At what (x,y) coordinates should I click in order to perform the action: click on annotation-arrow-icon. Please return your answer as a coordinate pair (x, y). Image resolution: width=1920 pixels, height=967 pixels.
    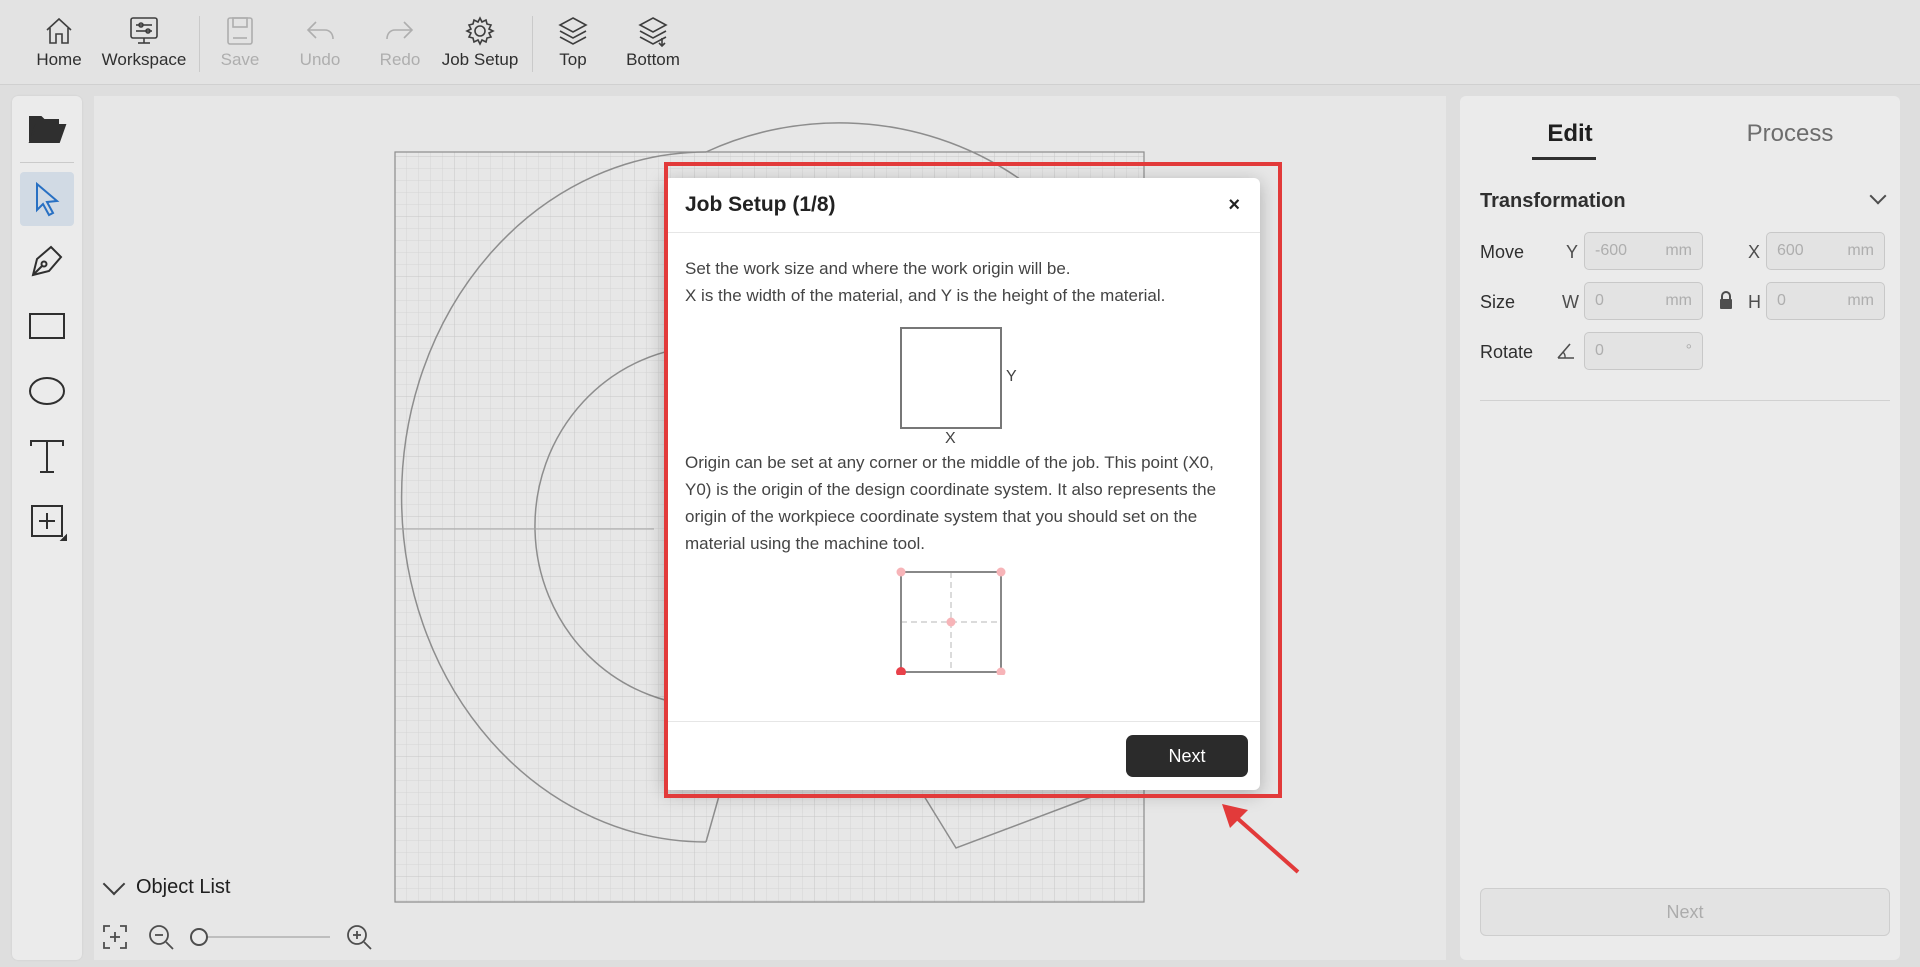
    Looking at the image, I should click on (1261, 839).